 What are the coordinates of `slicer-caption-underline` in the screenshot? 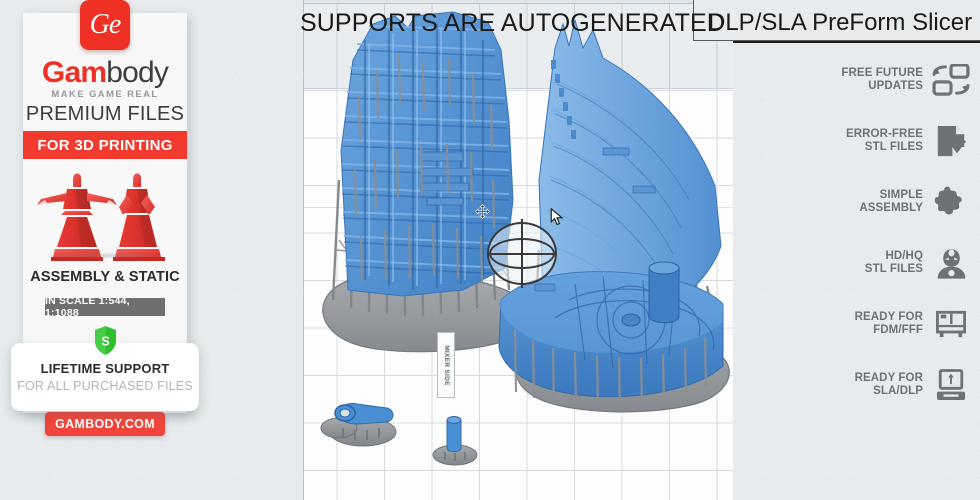 It's located at (856, 42).